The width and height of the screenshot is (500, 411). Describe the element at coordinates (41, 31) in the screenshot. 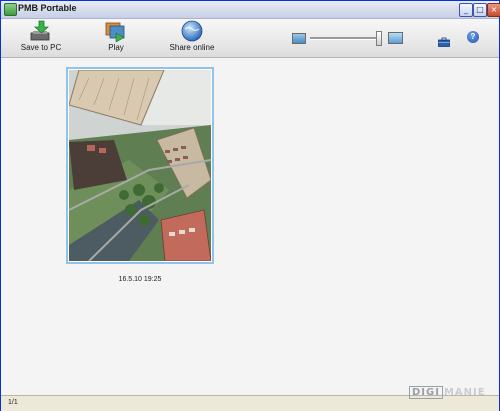

I see `save-to-pc-icon` at that location.